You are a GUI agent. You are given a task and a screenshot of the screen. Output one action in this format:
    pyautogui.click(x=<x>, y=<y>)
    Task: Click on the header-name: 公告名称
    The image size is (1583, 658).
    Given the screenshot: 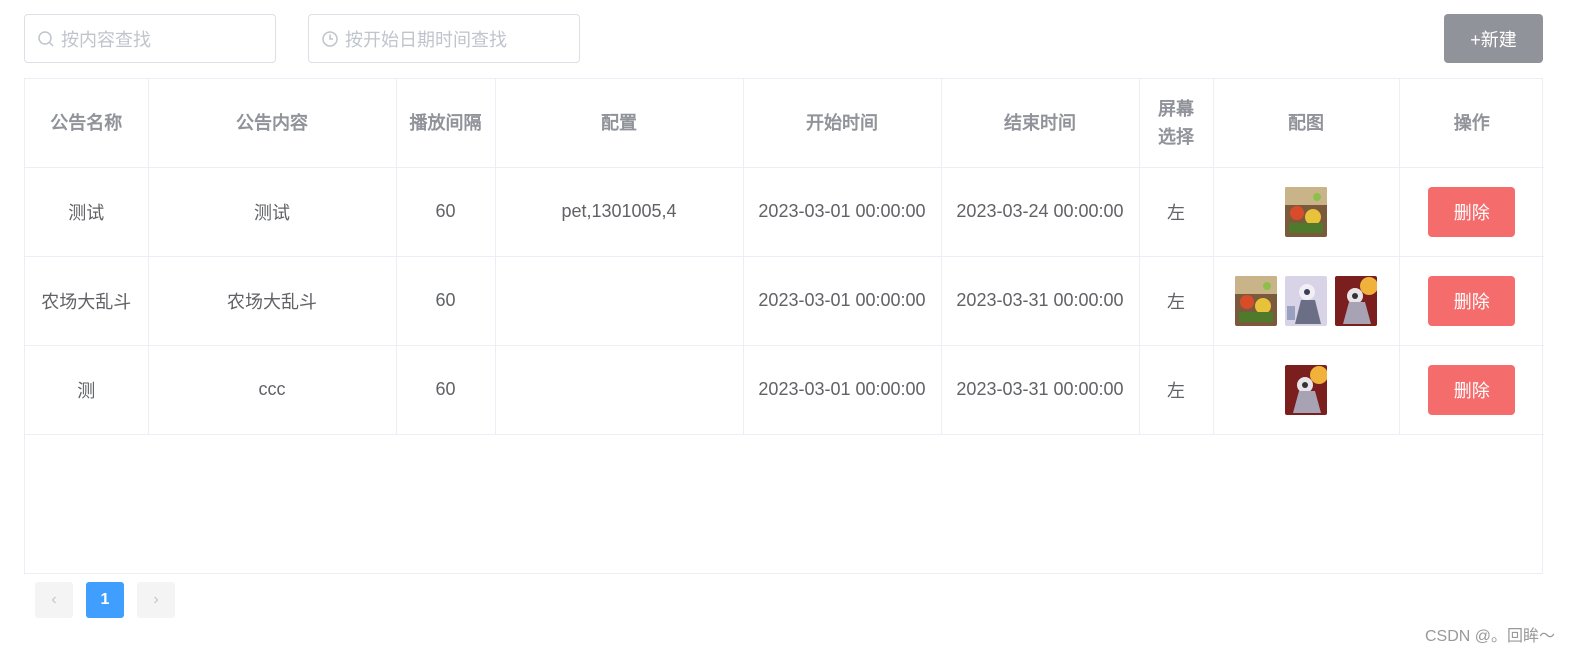 What is the action you would take?
    pyautogui.click(x=87, y=123)
    